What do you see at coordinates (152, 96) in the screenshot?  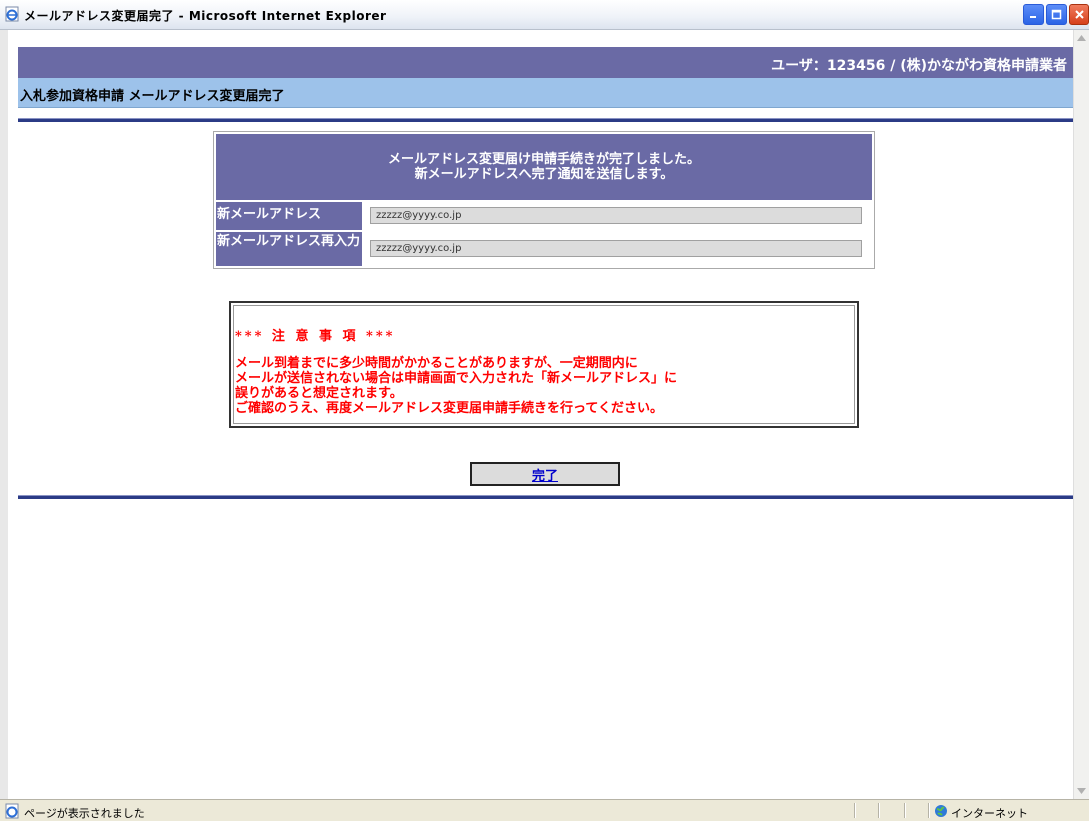 I see `page-title: 入札参加資格申請 メールアドレス変更届完了` at bounding box center [152, 96].